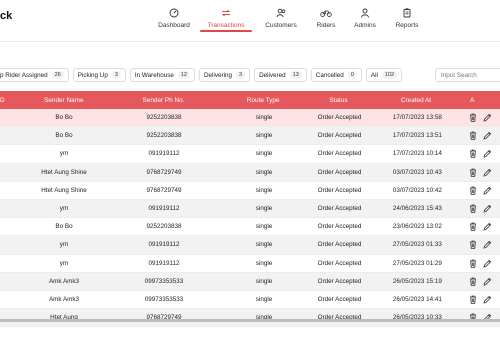  I want to click on horizontal-scrollbar, so click(250, 320).